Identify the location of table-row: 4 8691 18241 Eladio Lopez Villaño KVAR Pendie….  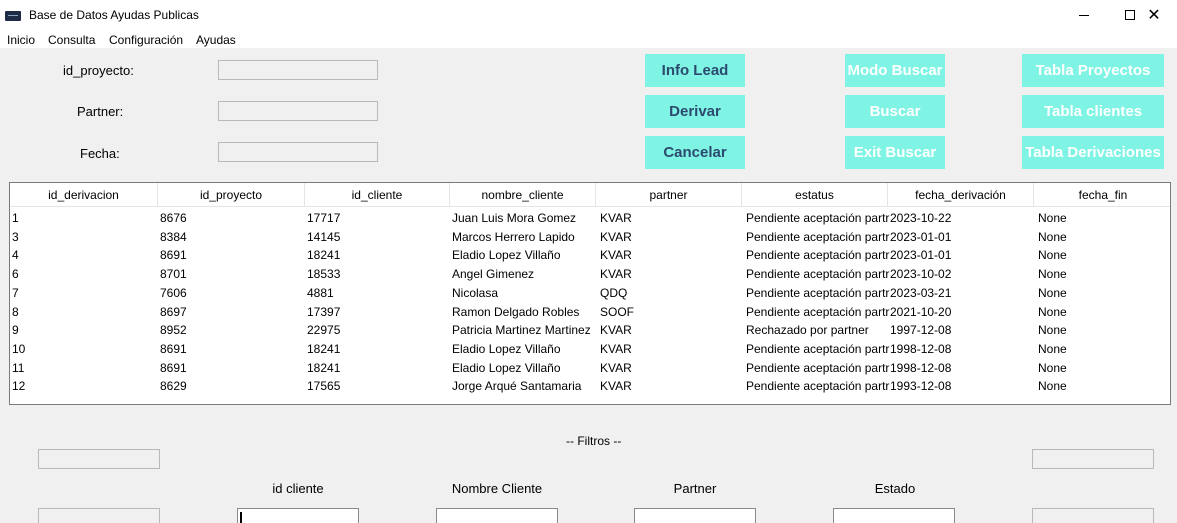
(590, 255).